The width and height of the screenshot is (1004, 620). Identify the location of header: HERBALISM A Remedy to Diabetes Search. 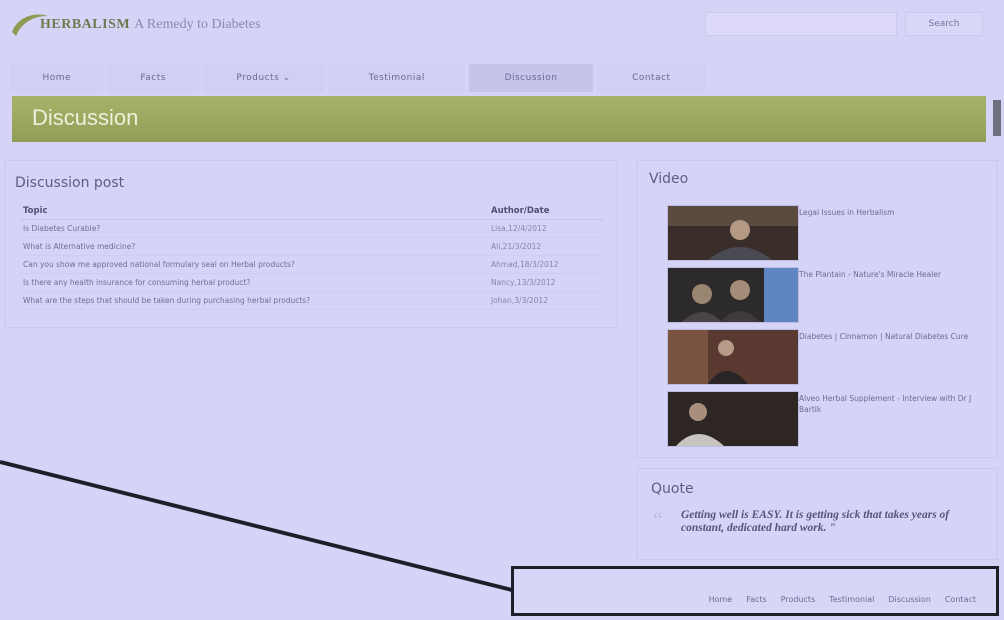
(502, 26).